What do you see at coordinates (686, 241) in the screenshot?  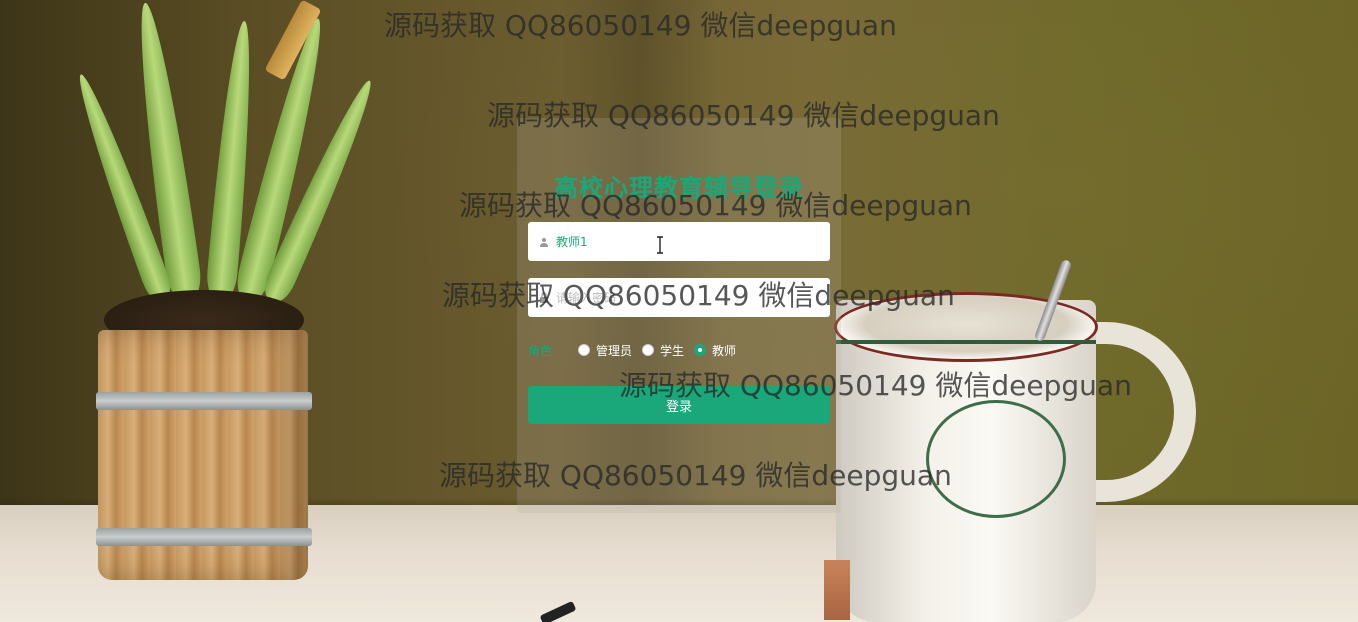 I see `username-input` at bounding box center [686, 241].